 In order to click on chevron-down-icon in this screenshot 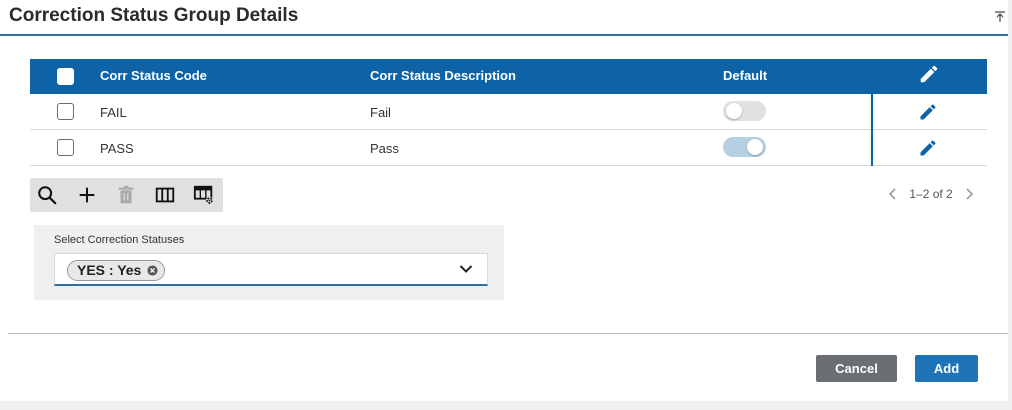, I will do `click(466, 269)`.